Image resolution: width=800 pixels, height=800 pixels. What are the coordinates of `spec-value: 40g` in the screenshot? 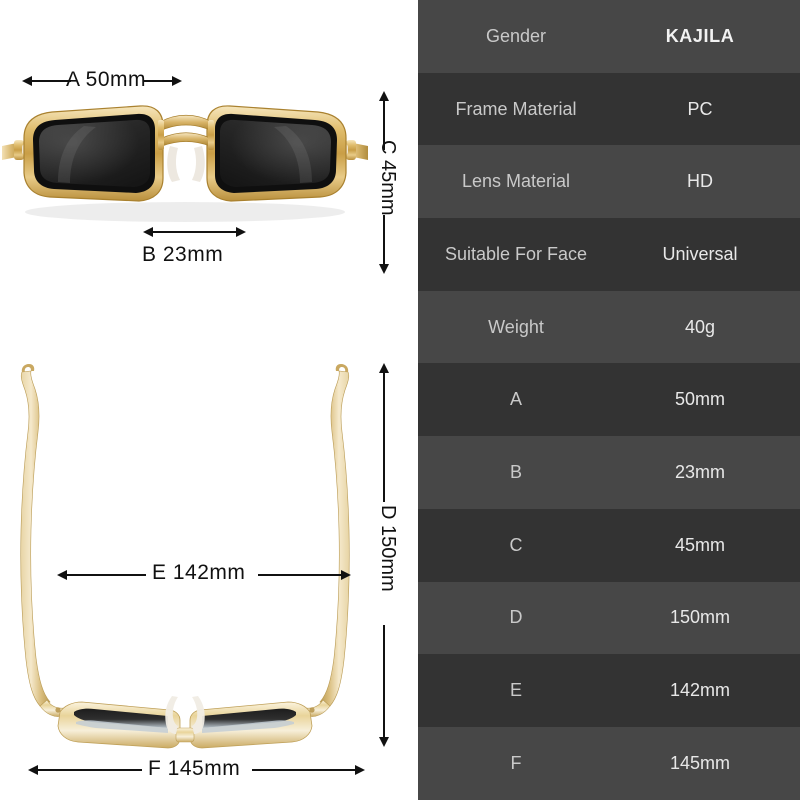 It's located at (700, 326).